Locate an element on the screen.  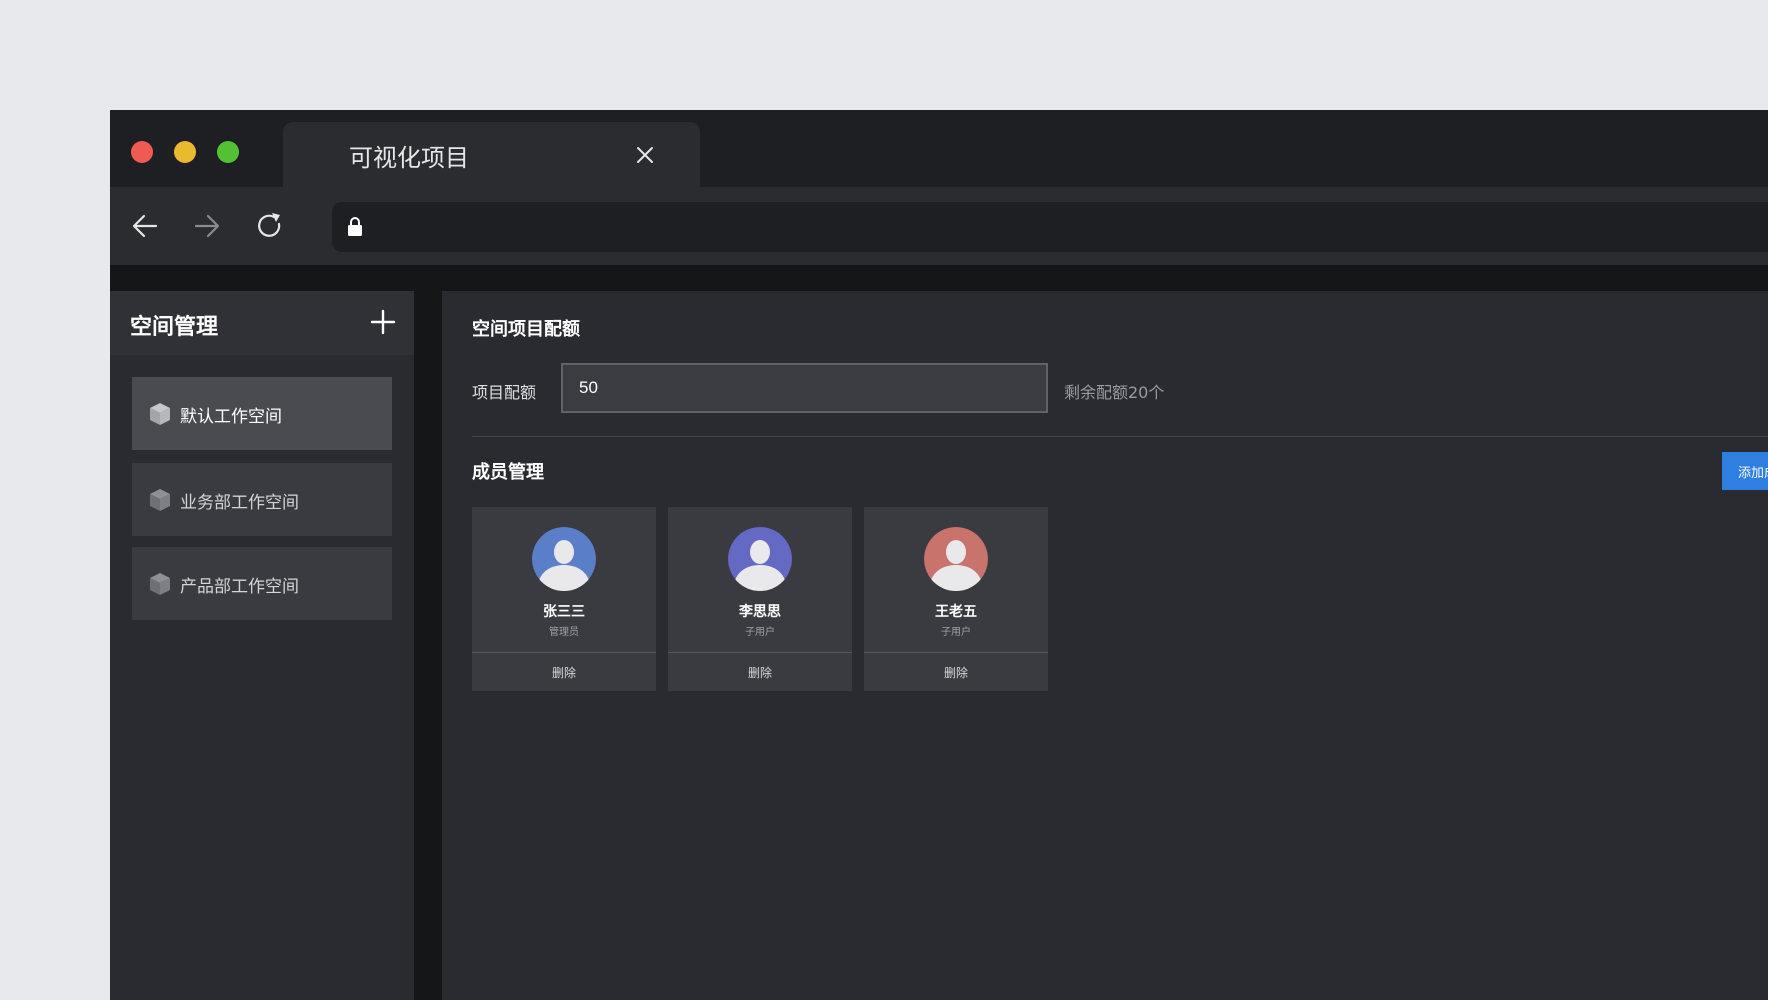
sidebar-item-default-space: 默认工作空间 is located at coordinates (262, 413).